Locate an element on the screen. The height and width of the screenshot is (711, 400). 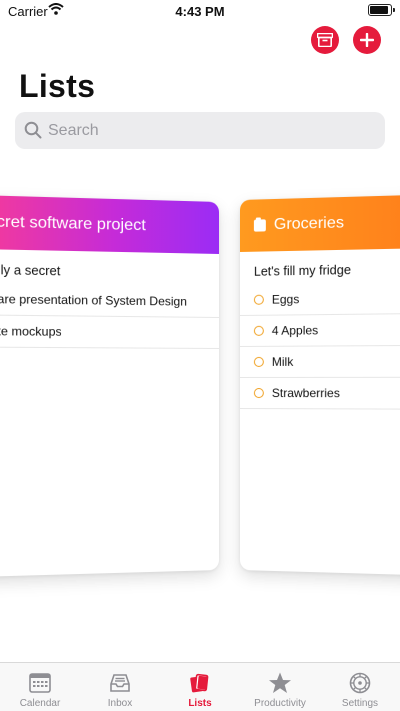
clock: 4:43 PM is located at coordinates (200, 11).